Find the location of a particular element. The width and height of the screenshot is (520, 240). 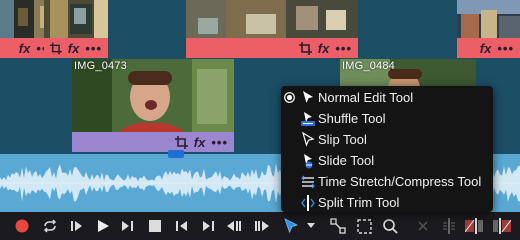

chevron-down-icon is located at coordinates (311, 226).